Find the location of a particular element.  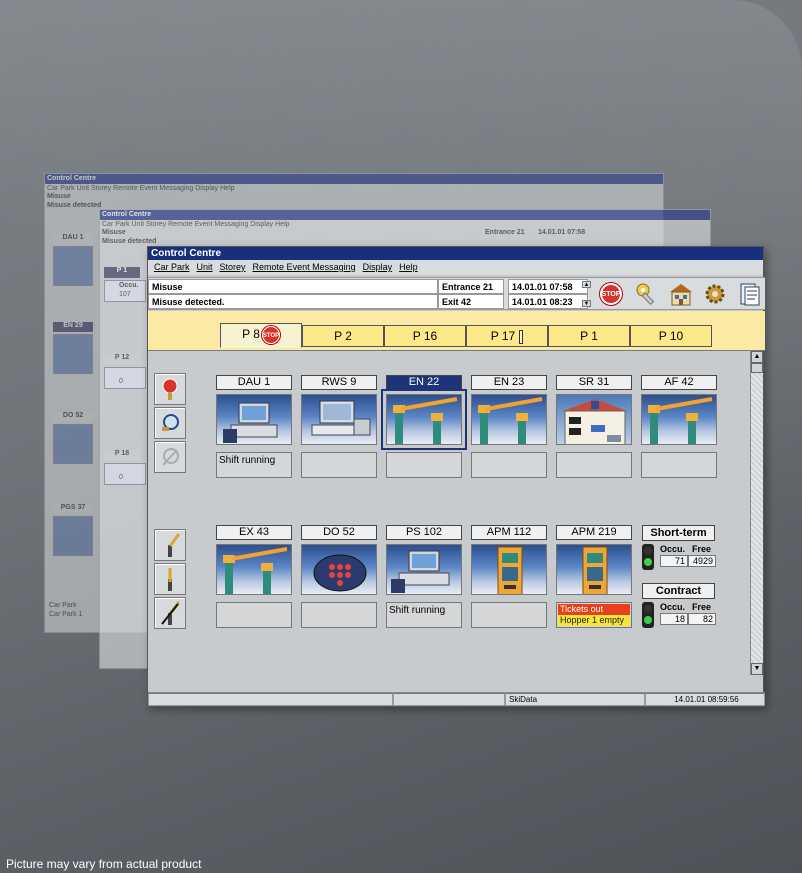

reset-button is located at coordinates (170, 423).